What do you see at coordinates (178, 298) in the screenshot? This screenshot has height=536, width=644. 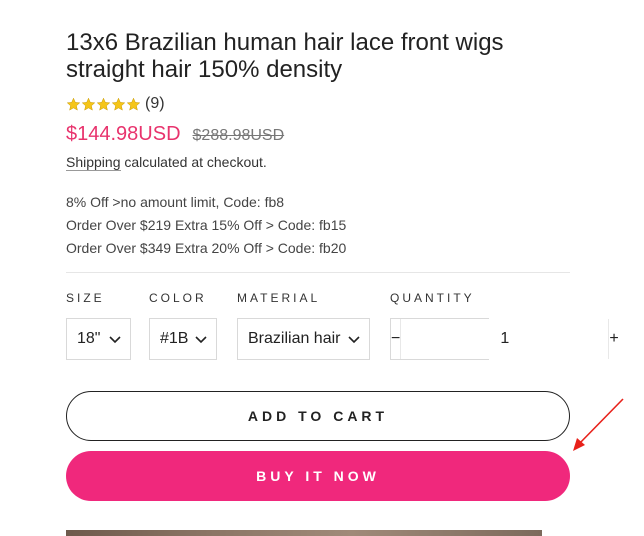 I see `color-label: COLOR` at bounding box center [178, 298].